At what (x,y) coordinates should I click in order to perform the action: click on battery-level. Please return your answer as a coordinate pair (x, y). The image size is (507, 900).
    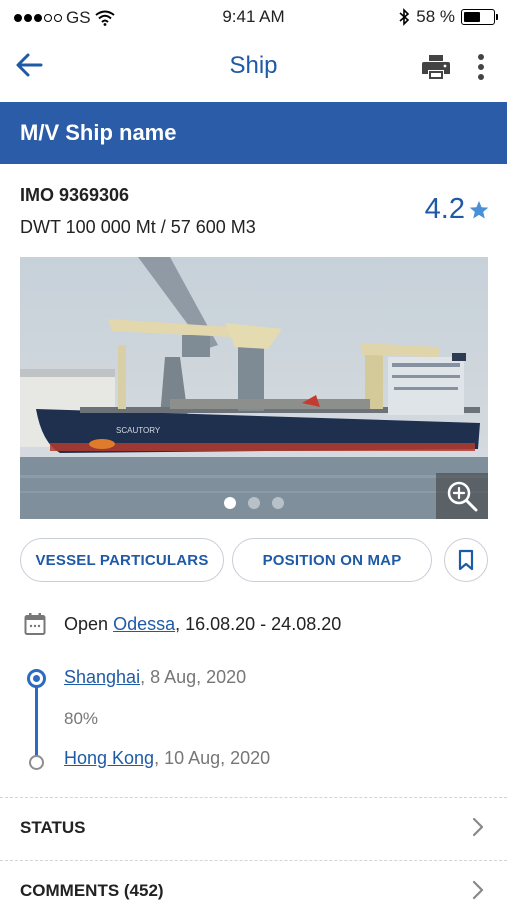
    Looking at the image, I should click on (472, 17).